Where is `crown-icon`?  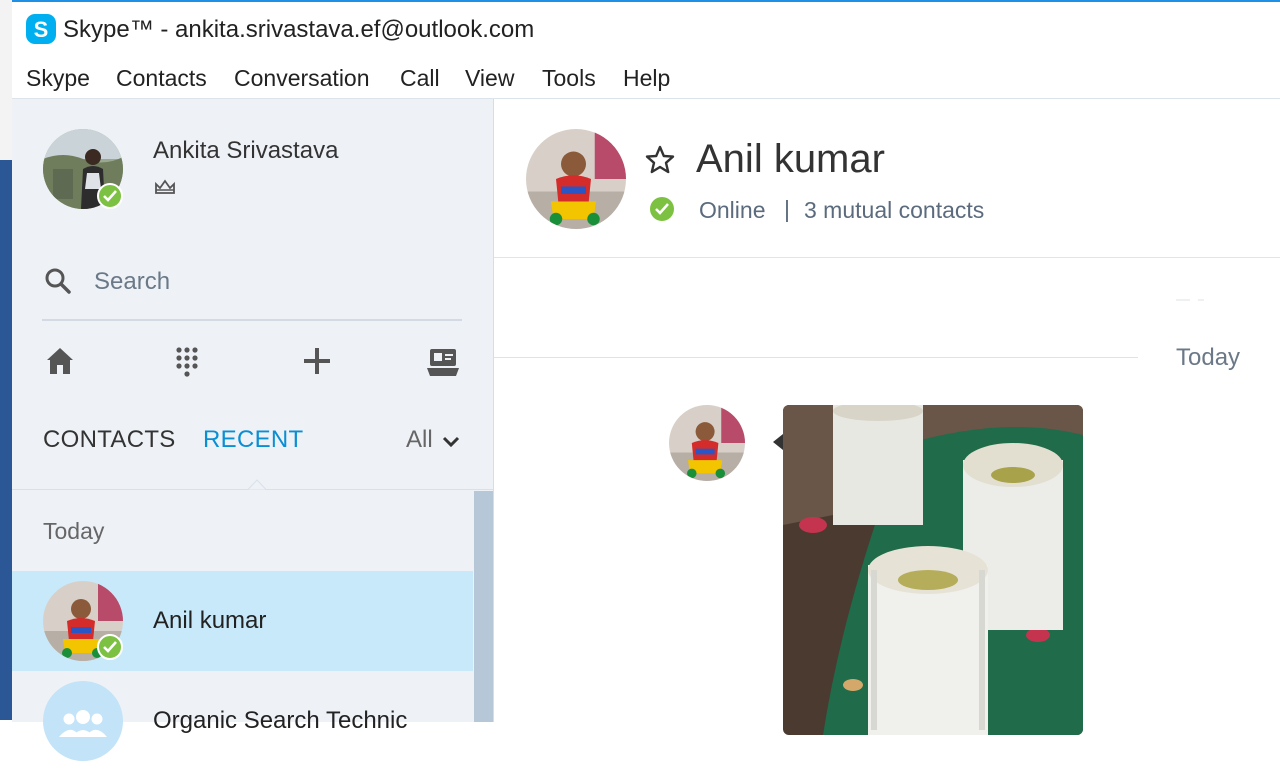
crown-icon is located at coordinates (165, 187).